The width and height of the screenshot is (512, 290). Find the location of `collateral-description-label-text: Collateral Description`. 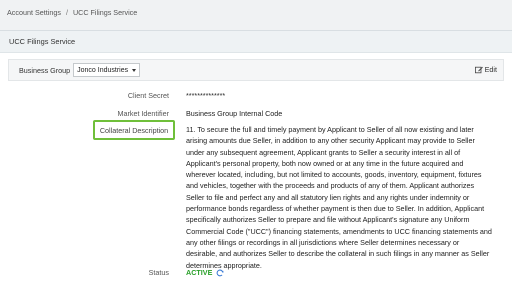

collateral-description-label-text: Collateral Description is located at coordinates (134, 130).